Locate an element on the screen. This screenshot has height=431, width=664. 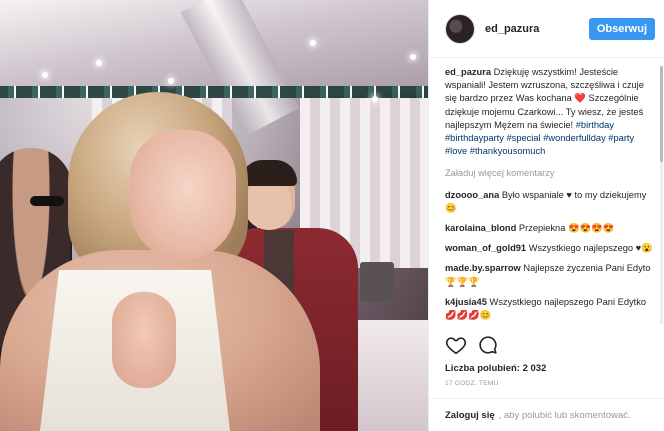
woman-face is located at coordinates (183, 195).